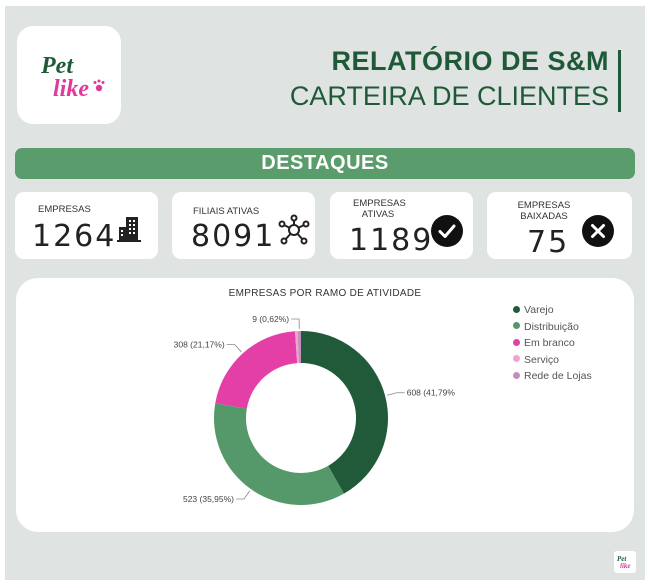  I want to click on kpi-label: FILIAIS ATIVAS, so click(226, 211).